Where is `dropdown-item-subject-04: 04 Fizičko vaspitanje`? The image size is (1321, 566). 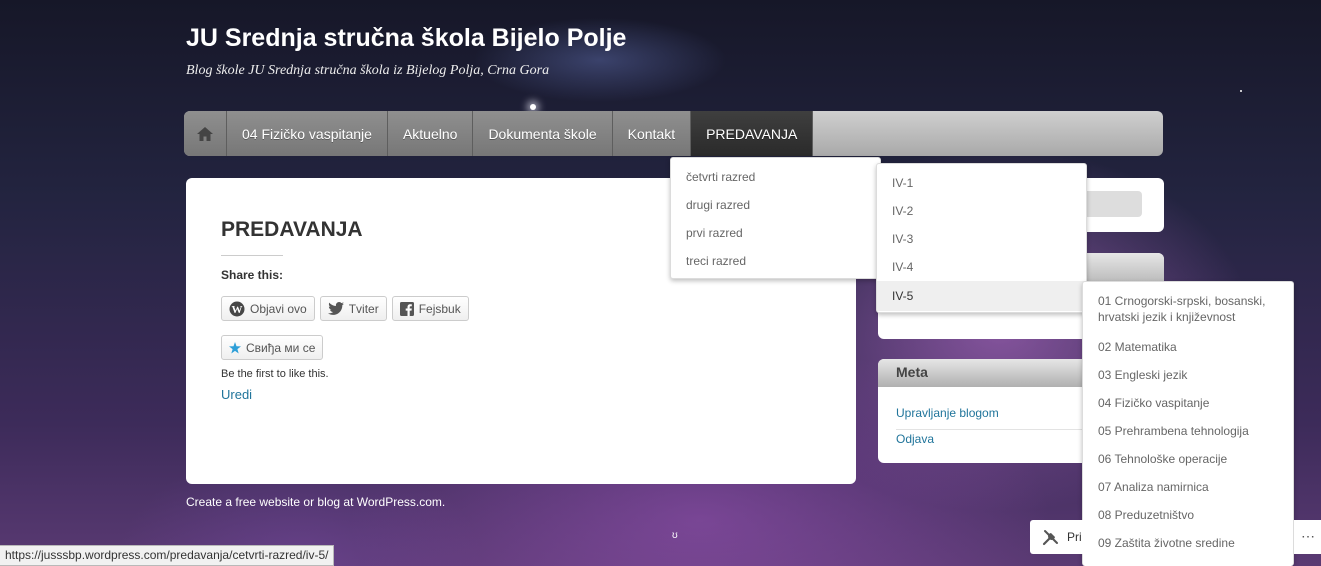 dropdown-item-subject-04: 04 Fizičko vaspitanje is located at coordinates (1188, 403).